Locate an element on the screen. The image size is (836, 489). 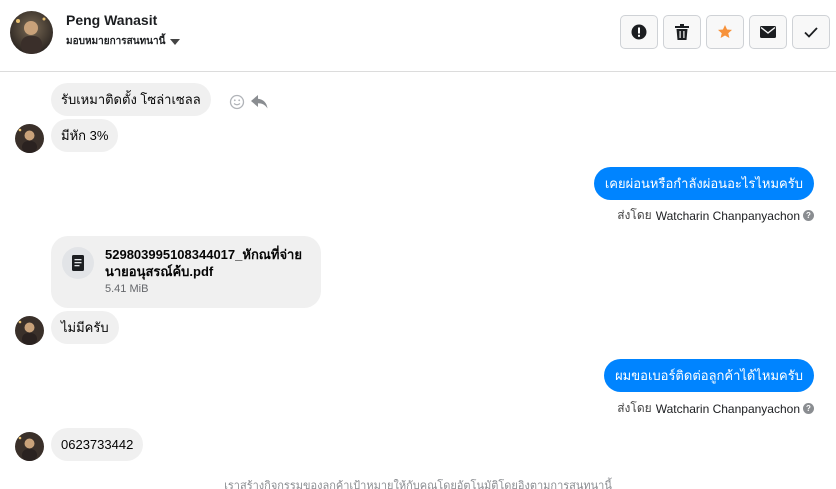
incoming-message: 0623733442 is located at coordinates (97, 444).